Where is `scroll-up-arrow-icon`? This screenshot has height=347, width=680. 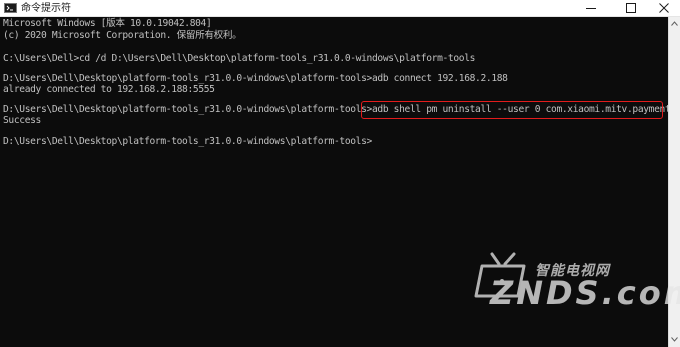 scroll-up-arrow-icon is located at coordinates (674, 23).